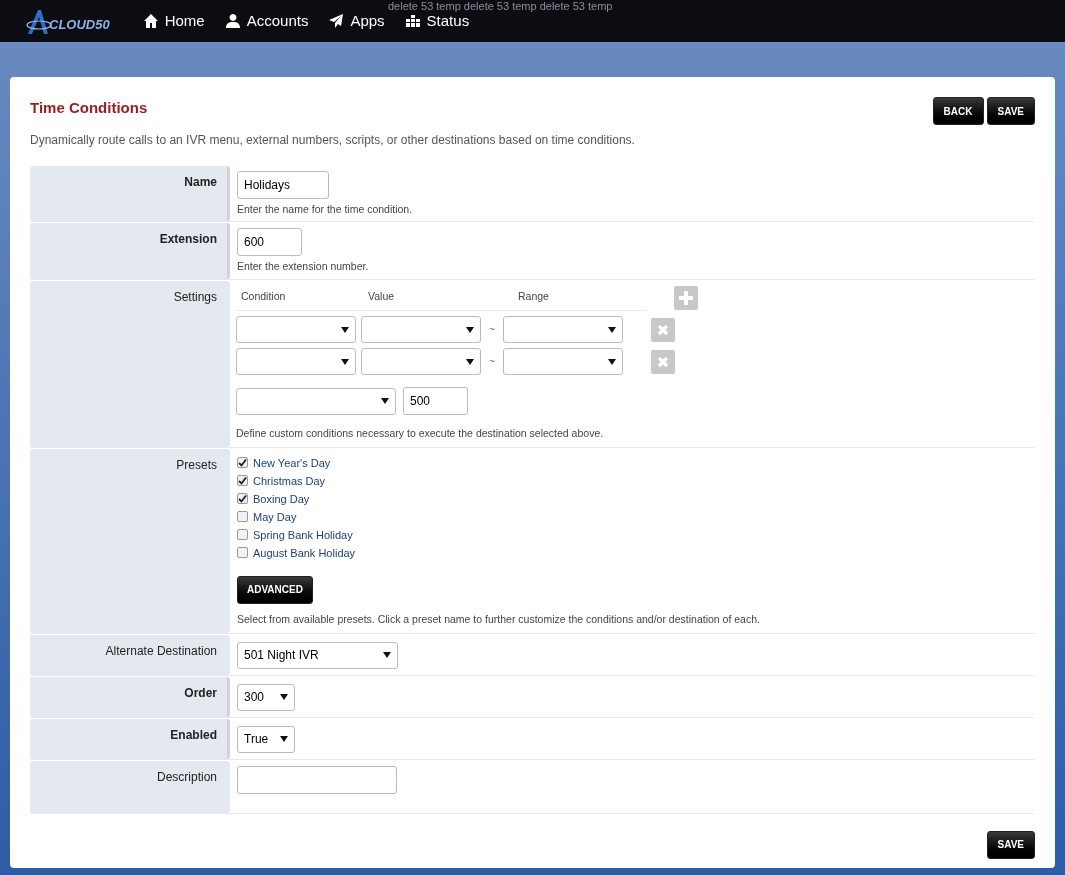  I want to click on column-header: Condition, so click(263, 297).